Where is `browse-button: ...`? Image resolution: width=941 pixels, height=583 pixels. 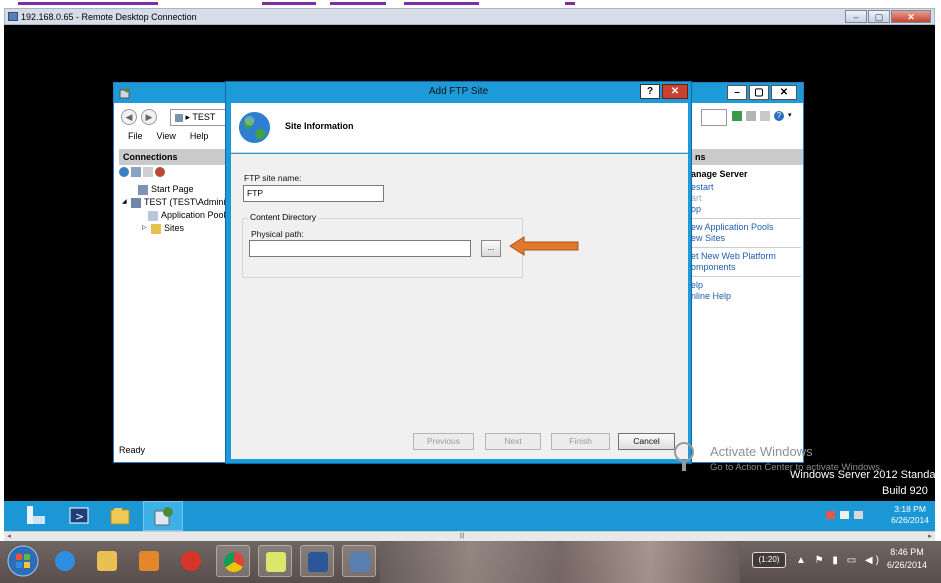 browse-button: ... is located at coordinates (491, 248).